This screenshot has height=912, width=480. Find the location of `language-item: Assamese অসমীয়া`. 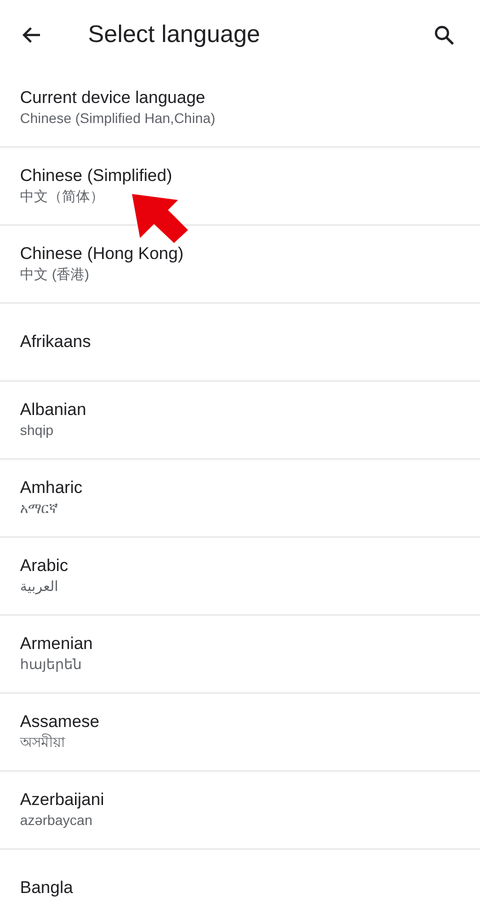

language-item: Assamese অসমীয়া is located at coordinates (240, 733).